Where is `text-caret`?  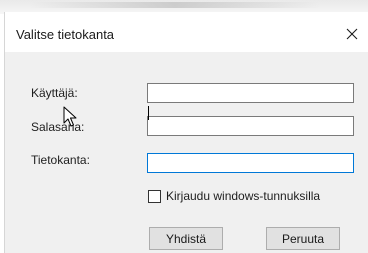 text-caret is located at coordinates (148, 113).